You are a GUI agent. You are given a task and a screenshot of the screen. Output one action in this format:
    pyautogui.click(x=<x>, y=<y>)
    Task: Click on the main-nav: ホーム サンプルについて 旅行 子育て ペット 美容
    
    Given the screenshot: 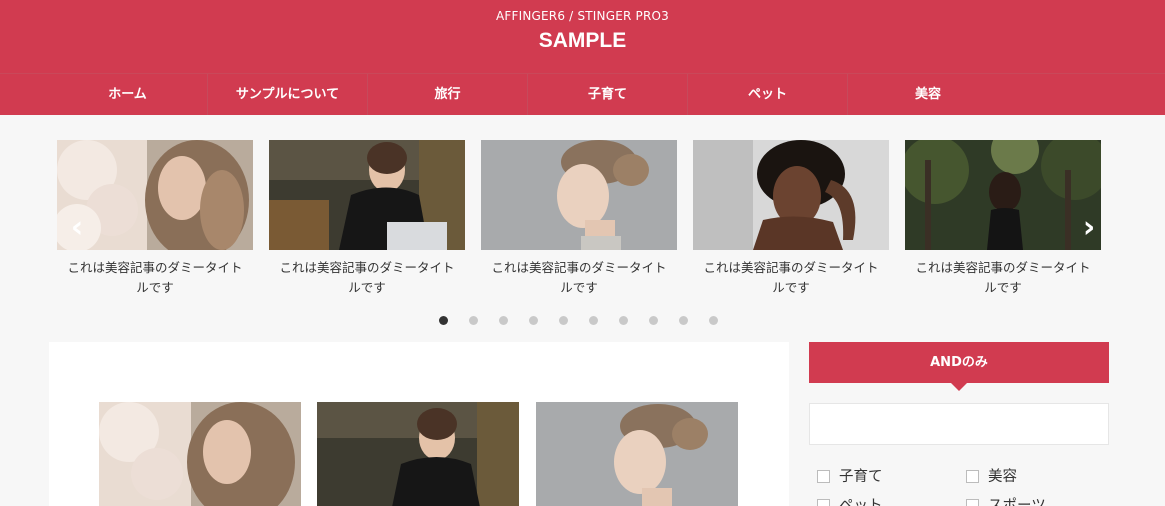 What is the action you would take?
    pyautogui.click(x=582, y=94)
    